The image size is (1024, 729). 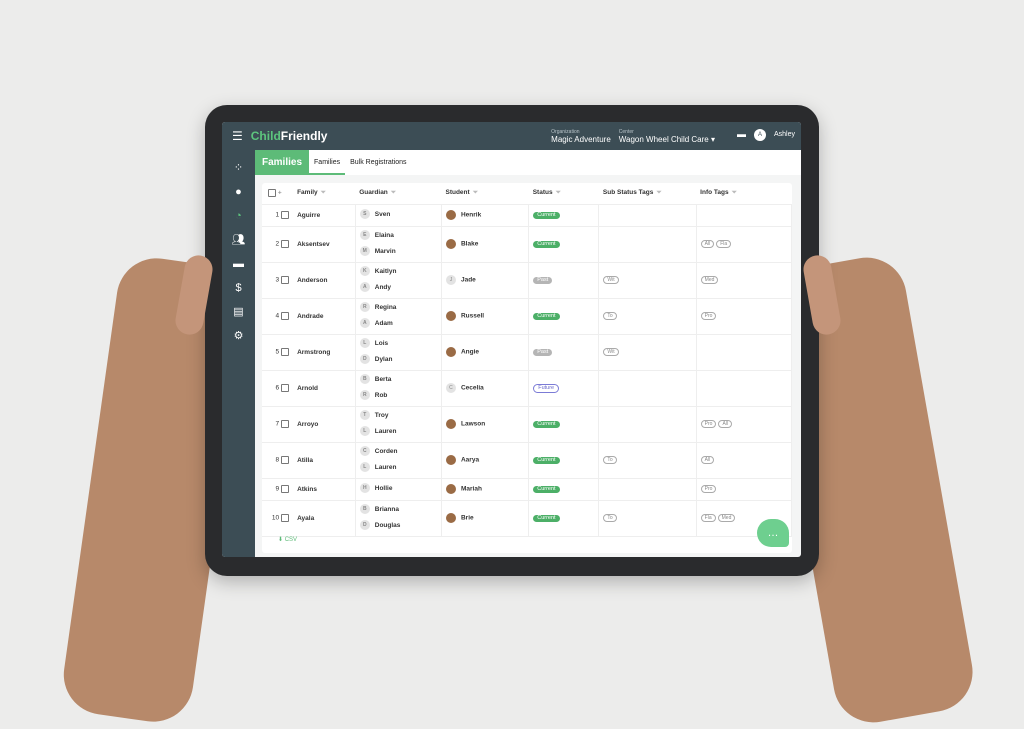 What do you see at coordinates (307, 424) in the screenshot?
I see `family-name: Arroyo` at bounding box center [307, 424].